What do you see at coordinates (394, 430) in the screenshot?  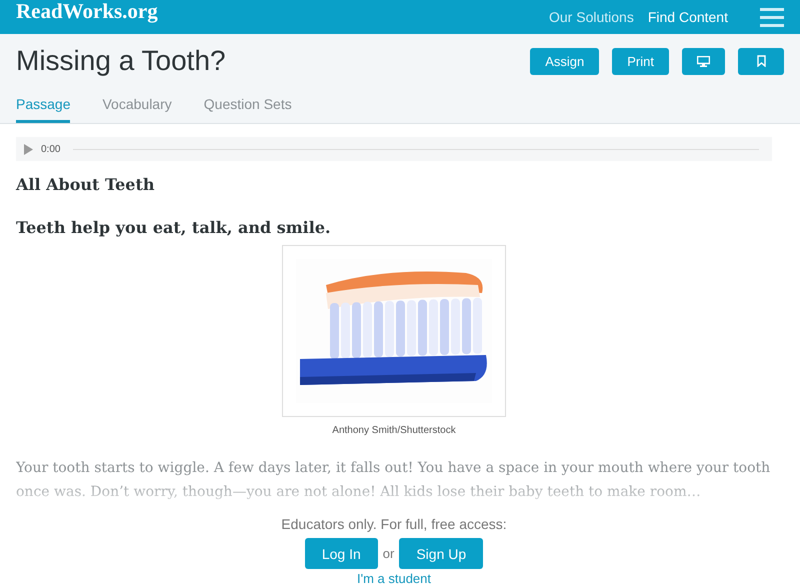 I see `image-caption: Anthony Smith/Shutterstock` at bounding box center [394, 430].